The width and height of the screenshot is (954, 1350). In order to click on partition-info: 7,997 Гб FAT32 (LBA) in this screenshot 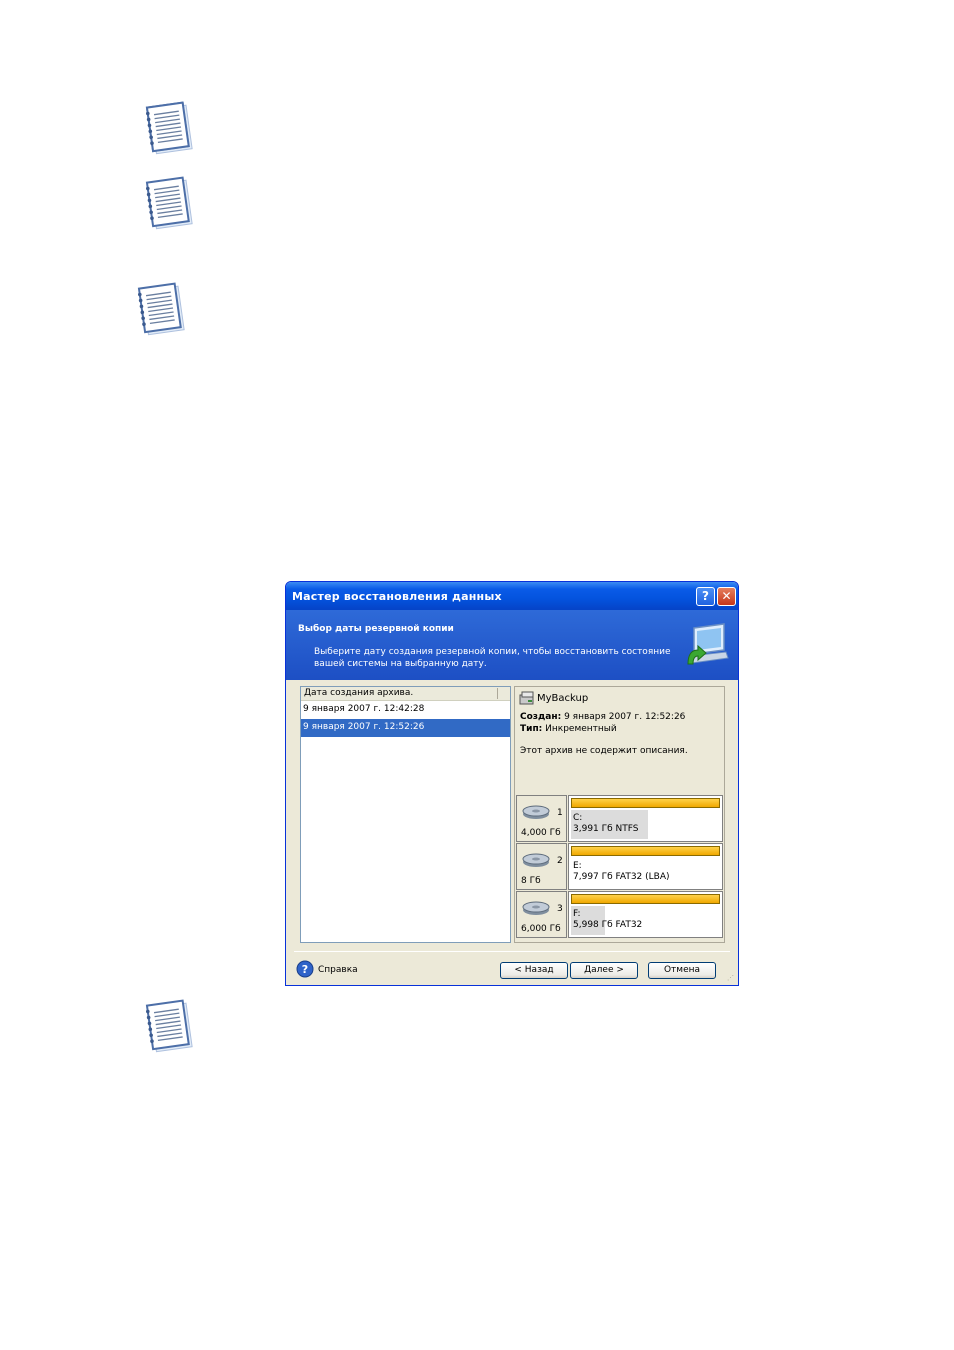, I will do `click(621, 877)`.